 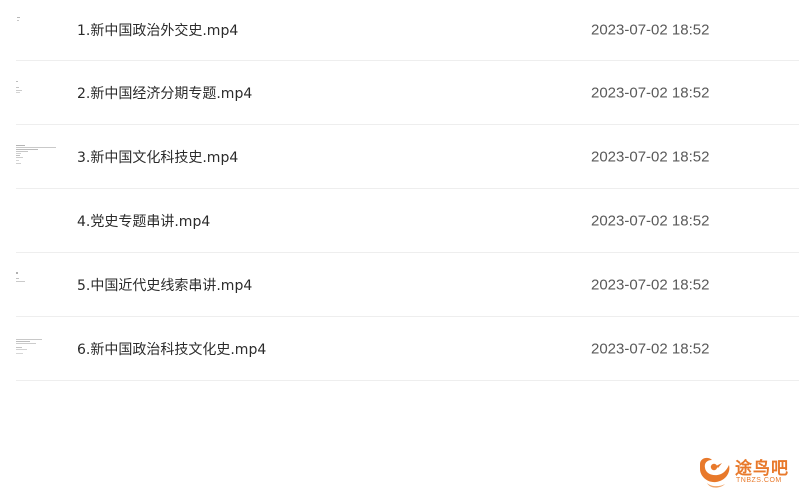 I want to click on watermark: 途鸟吧 TNBZS.COM, so click(x=743, y=471).